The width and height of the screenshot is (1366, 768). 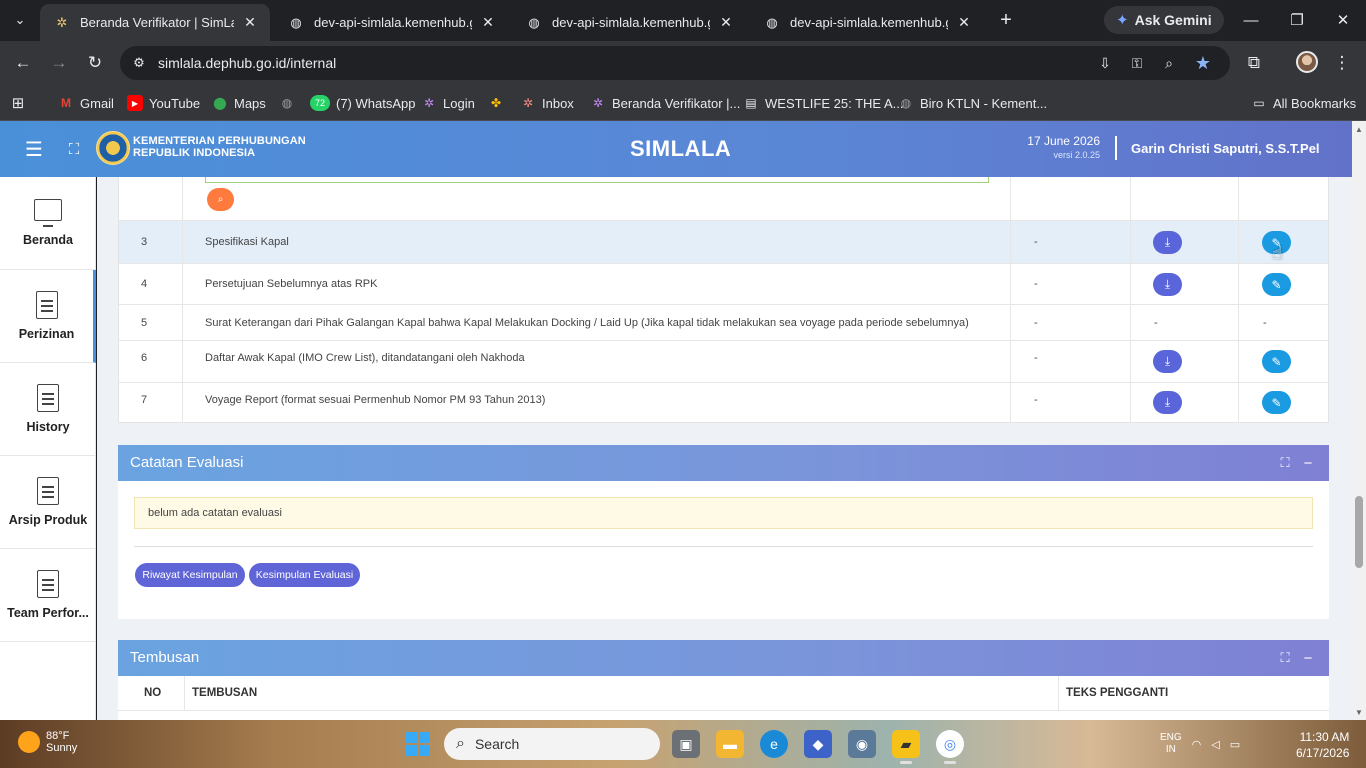 What do you see at coordinates (58, 736) in the screenshot?
I see `temperature: 88°F` at bounding box center [58, 736].